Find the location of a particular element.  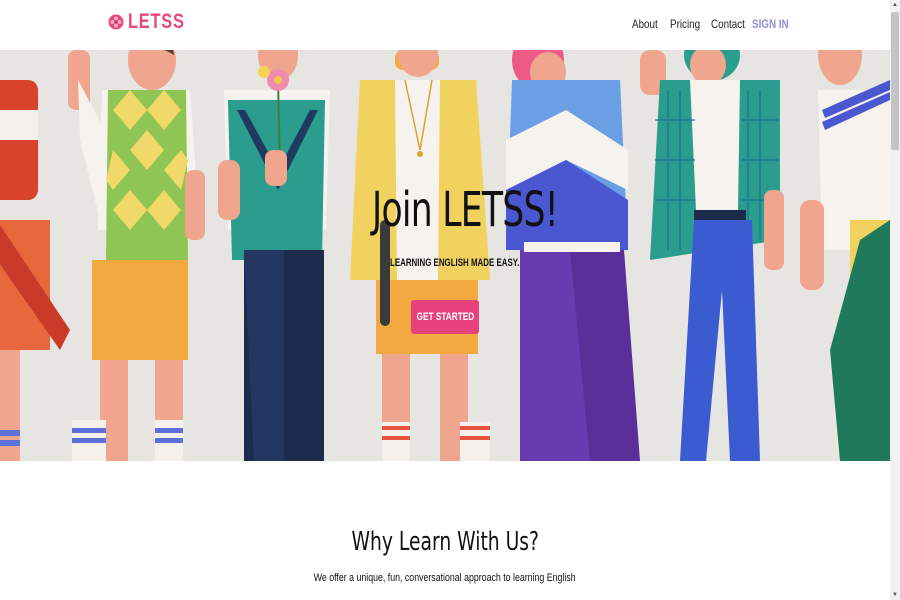

scroll-up-arrow-icon: ▲ is located at coordinates (895, 5).